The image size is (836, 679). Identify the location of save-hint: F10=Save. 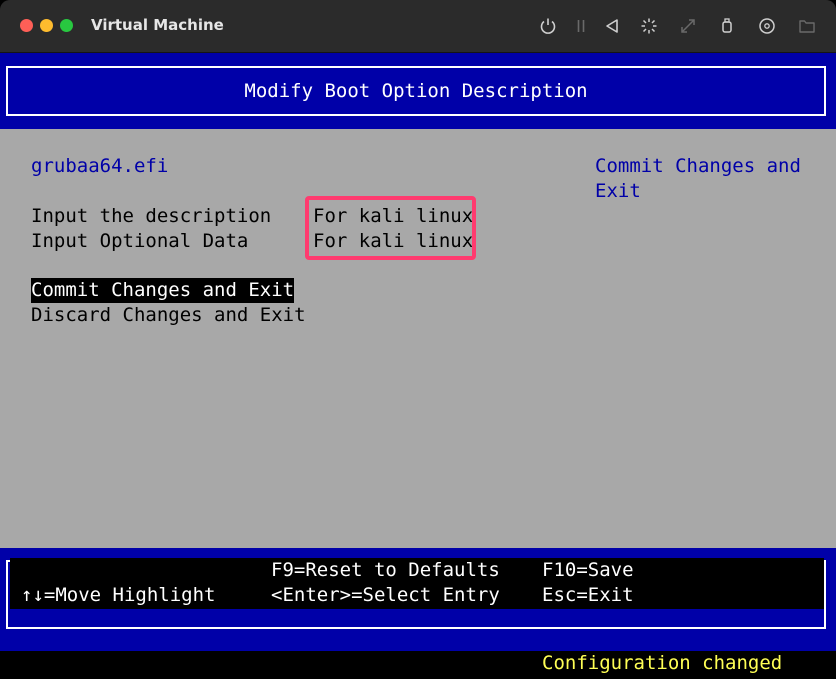
(588, 570).